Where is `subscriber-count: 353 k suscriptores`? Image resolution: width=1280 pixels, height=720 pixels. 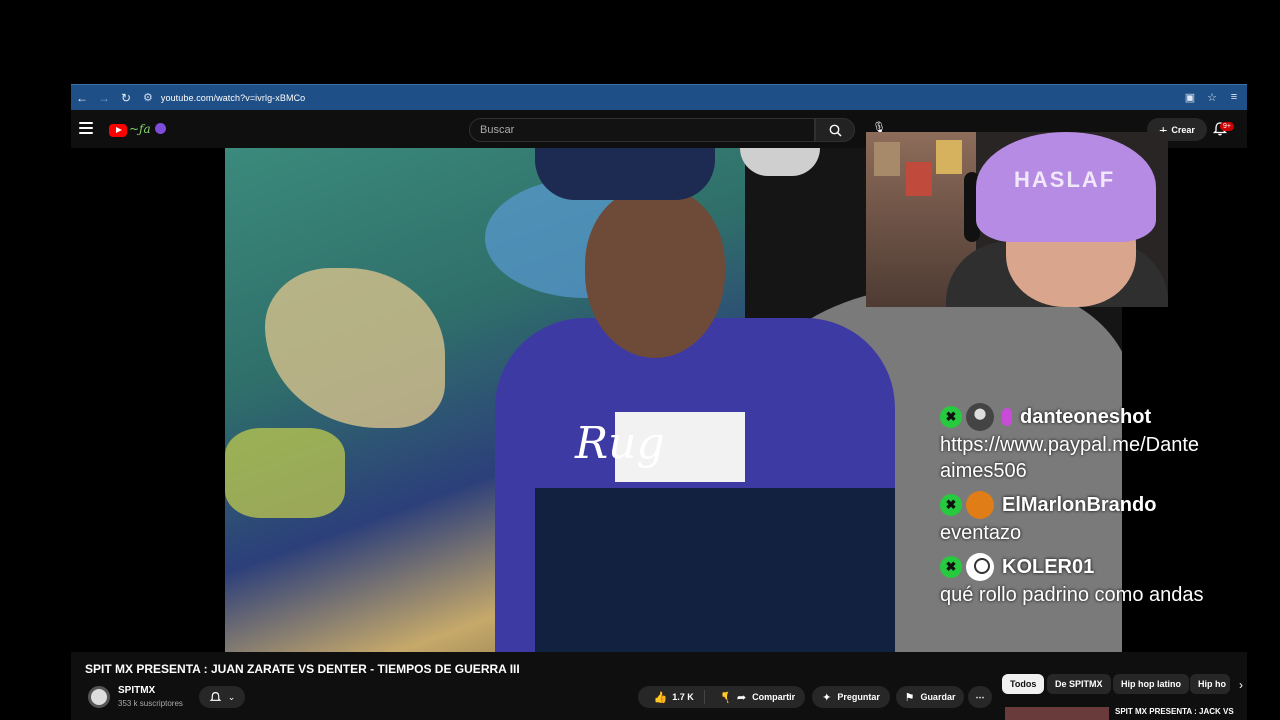 subscriber-count: 353 k suscriptores is located at coordinates (150, 703).